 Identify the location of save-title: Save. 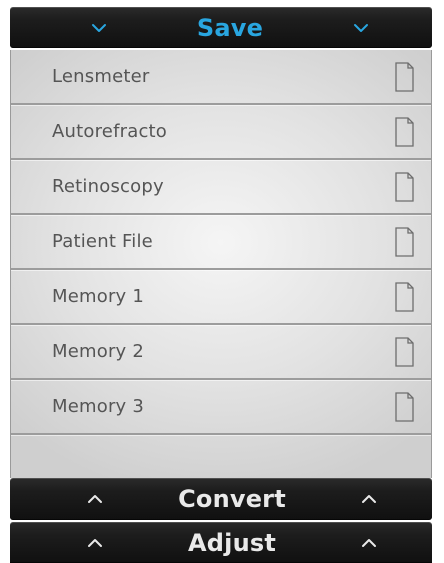
(230, 27).